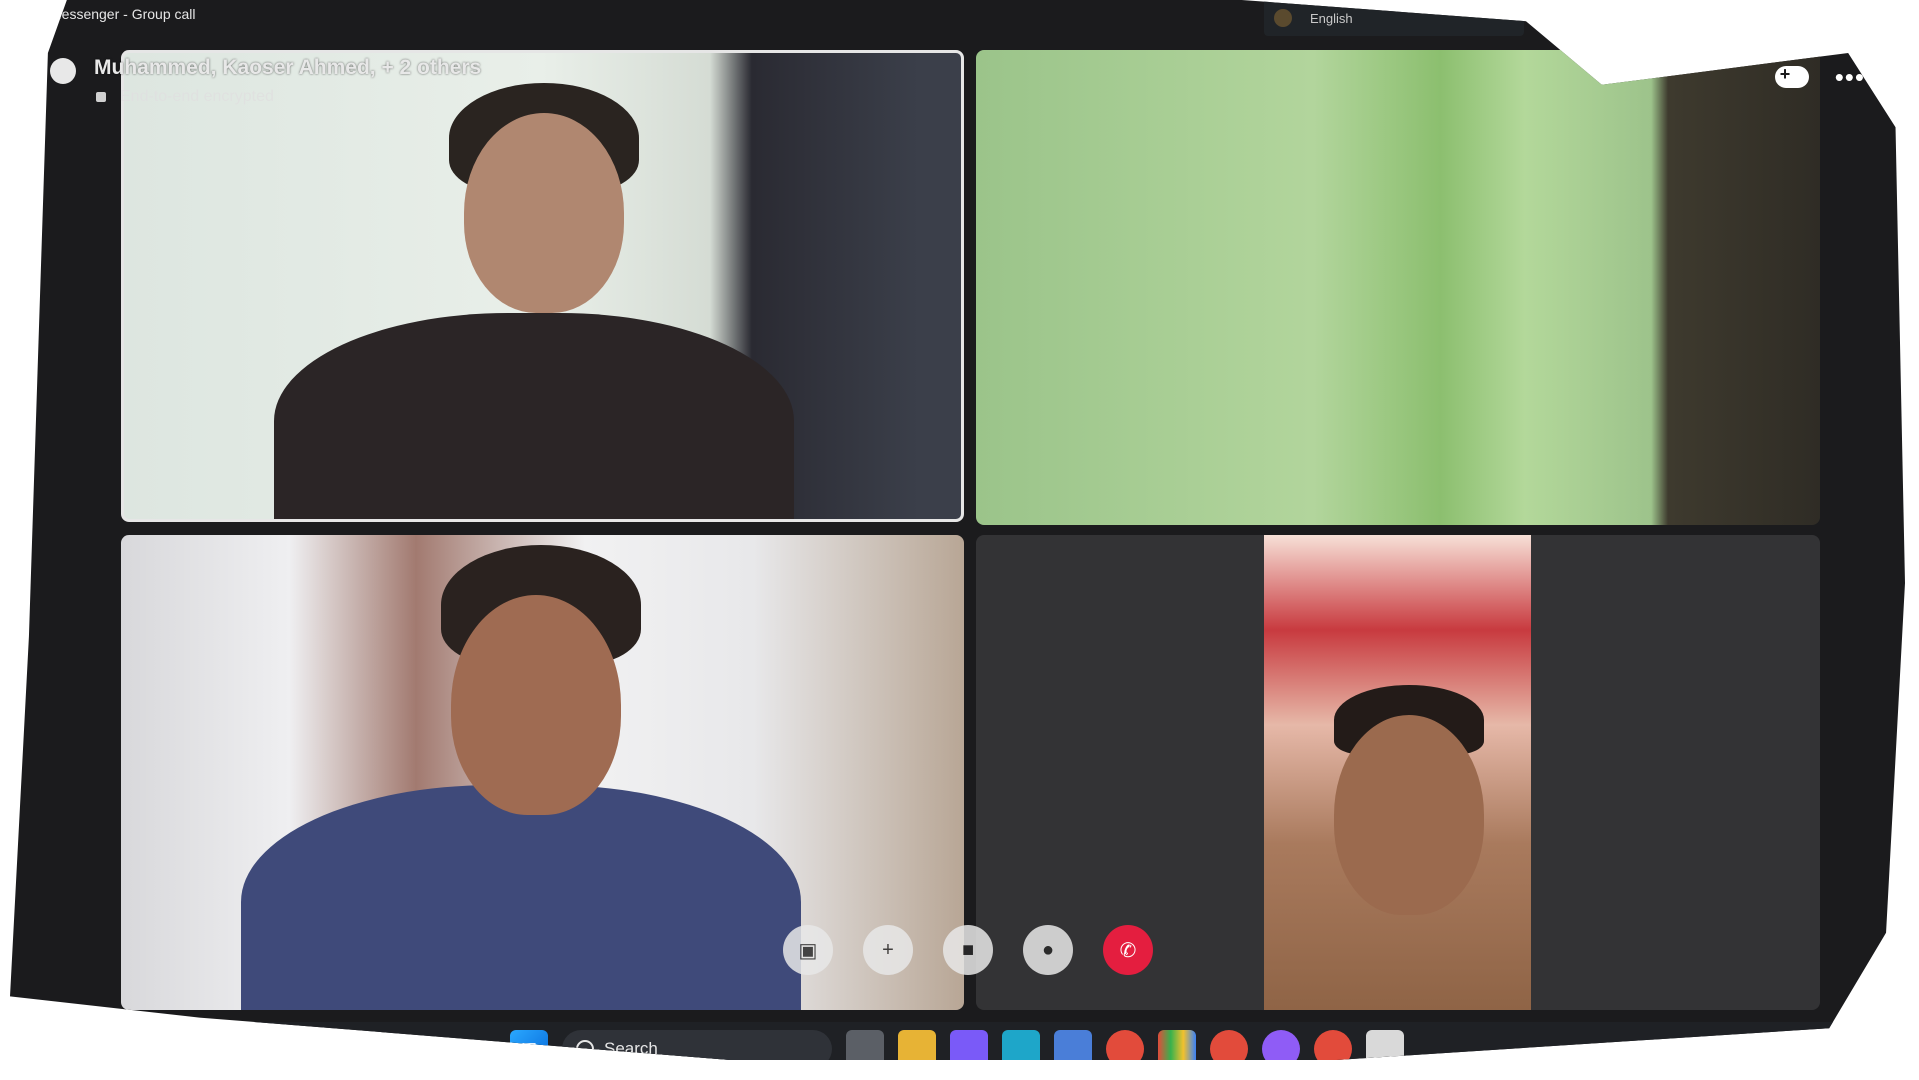 This screenshot has height=1080, width=1919. What do you see at coordinates (1409, 815) in the screenshot?
I see `participant-4-face` at bounding box center [1409, 815].